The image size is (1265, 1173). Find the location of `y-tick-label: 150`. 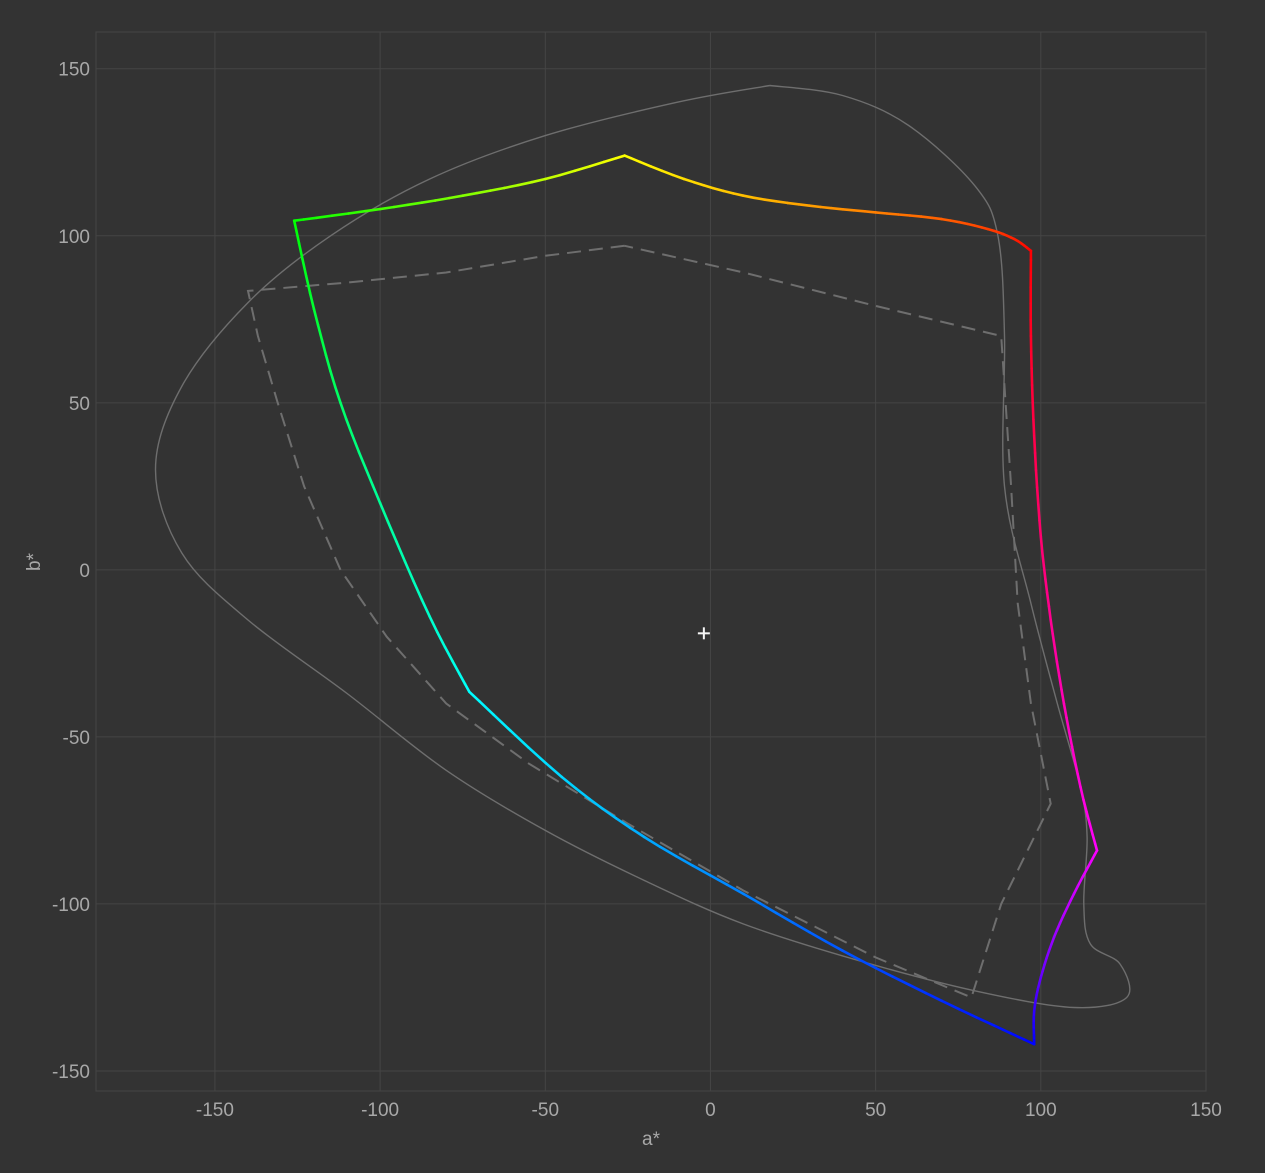

y-tick-label: 150 is located at coordinates (74, 70).